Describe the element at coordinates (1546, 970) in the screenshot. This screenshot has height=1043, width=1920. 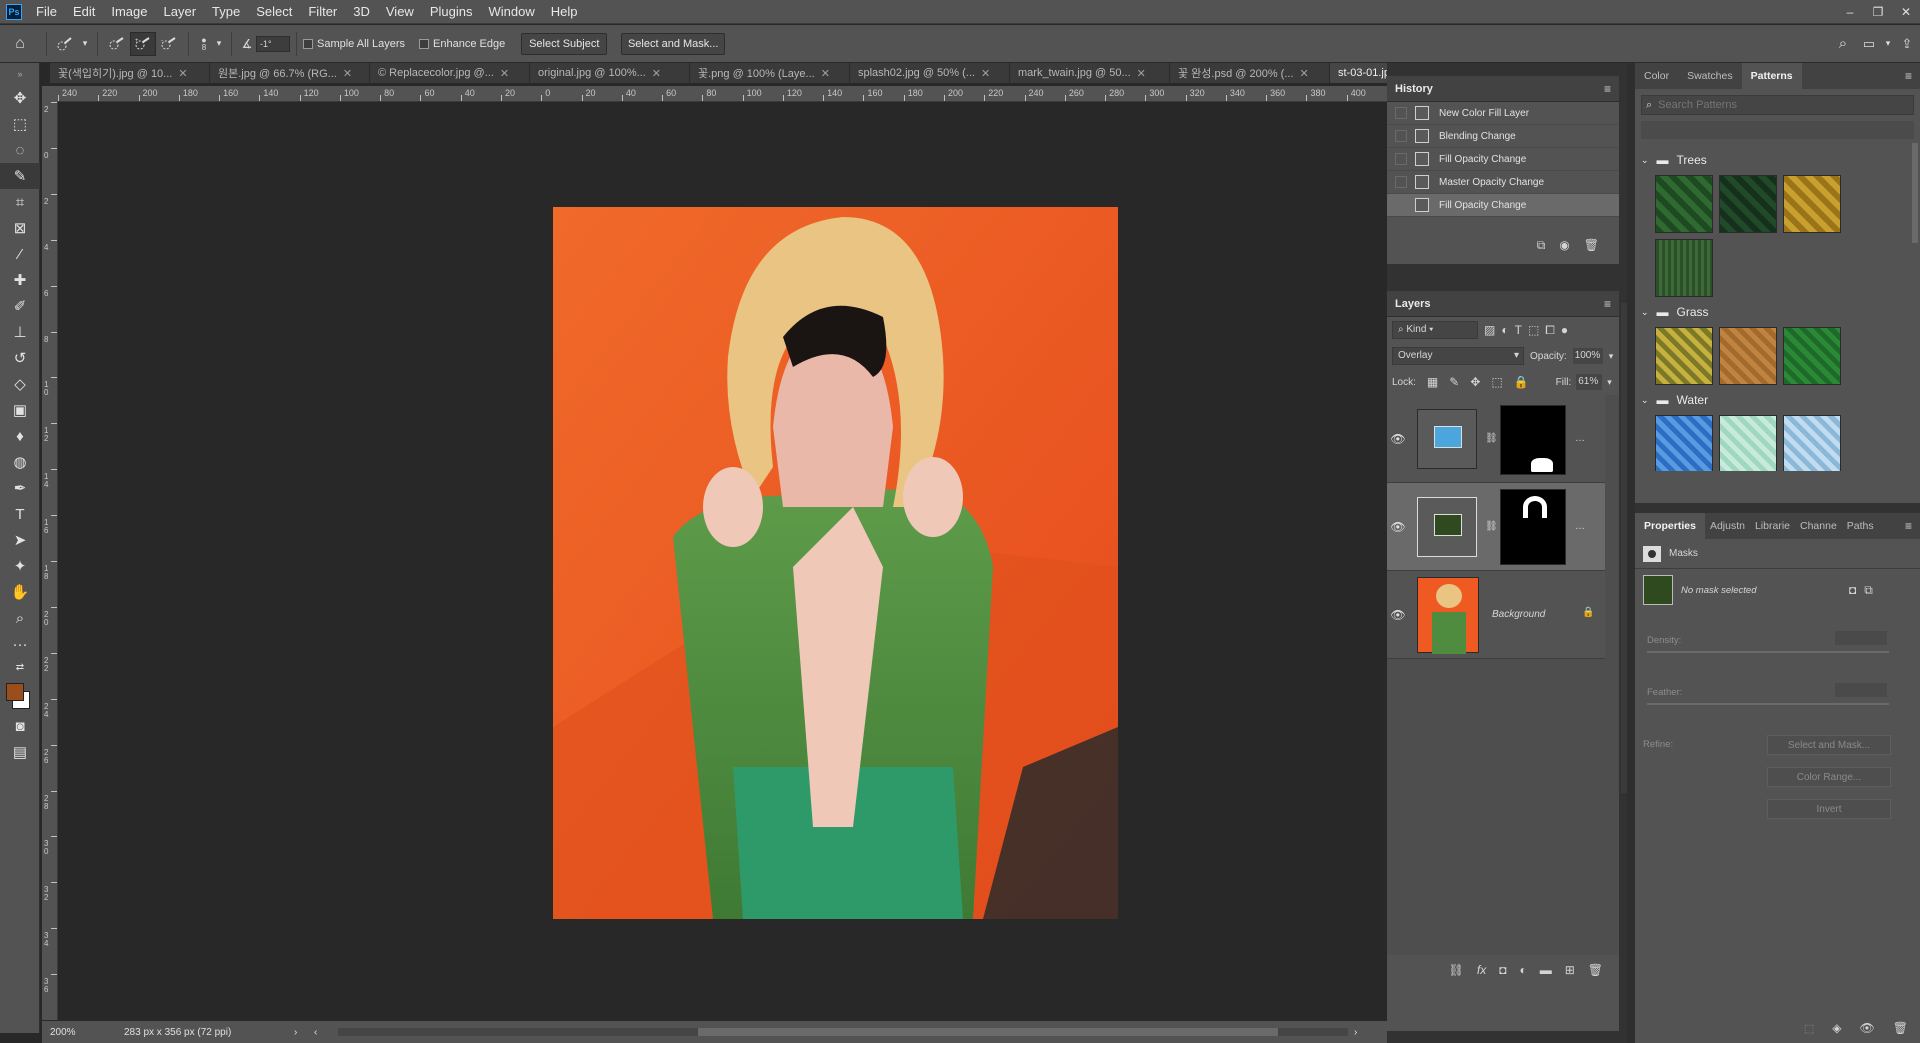
I see `new-group-icon: ▬` at that location.